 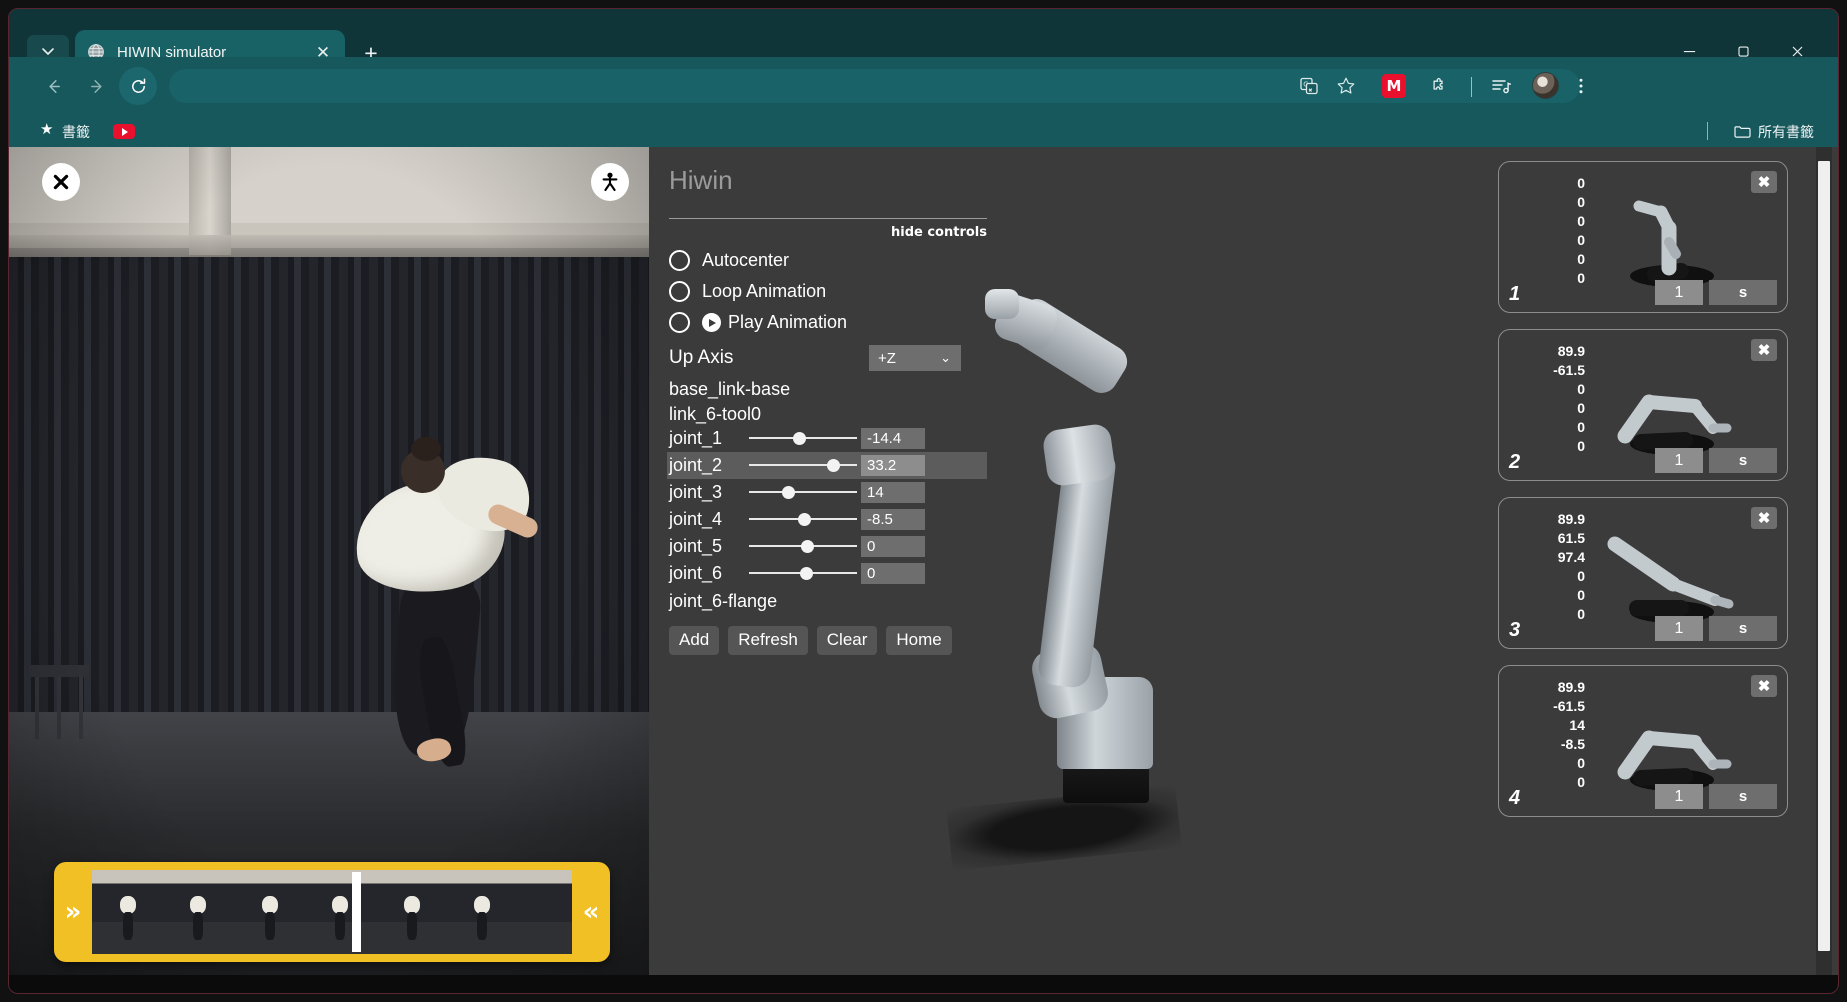 I want to click on joint-row-joint-6: joint_6 0, so click(x=827, y=573).